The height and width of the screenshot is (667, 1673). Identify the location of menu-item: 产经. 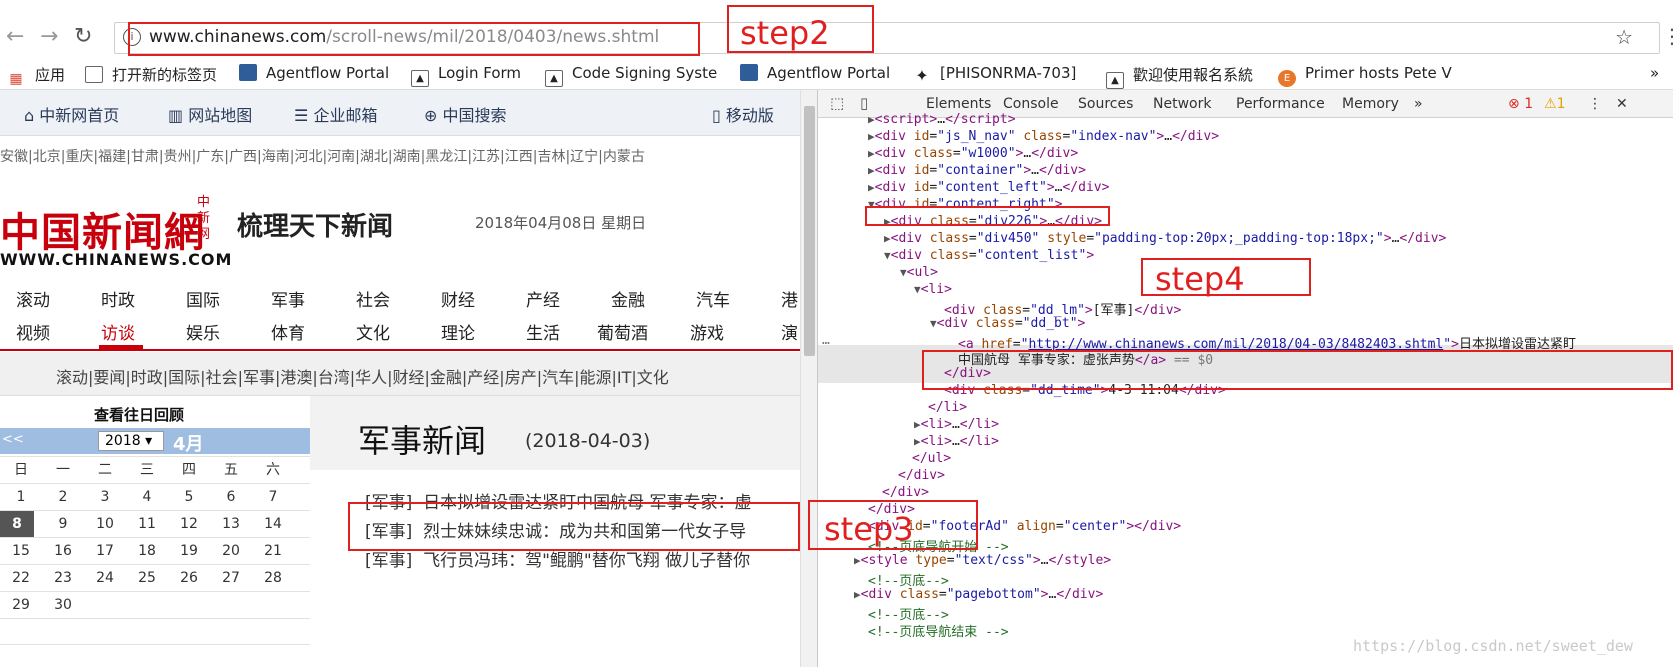
(543, 298).